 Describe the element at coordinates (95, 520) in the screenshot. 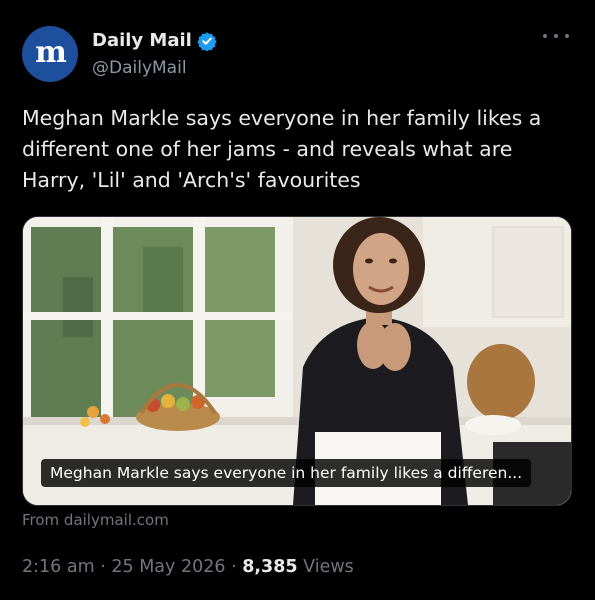

I see `link-source: From dailymail.com` at that location.